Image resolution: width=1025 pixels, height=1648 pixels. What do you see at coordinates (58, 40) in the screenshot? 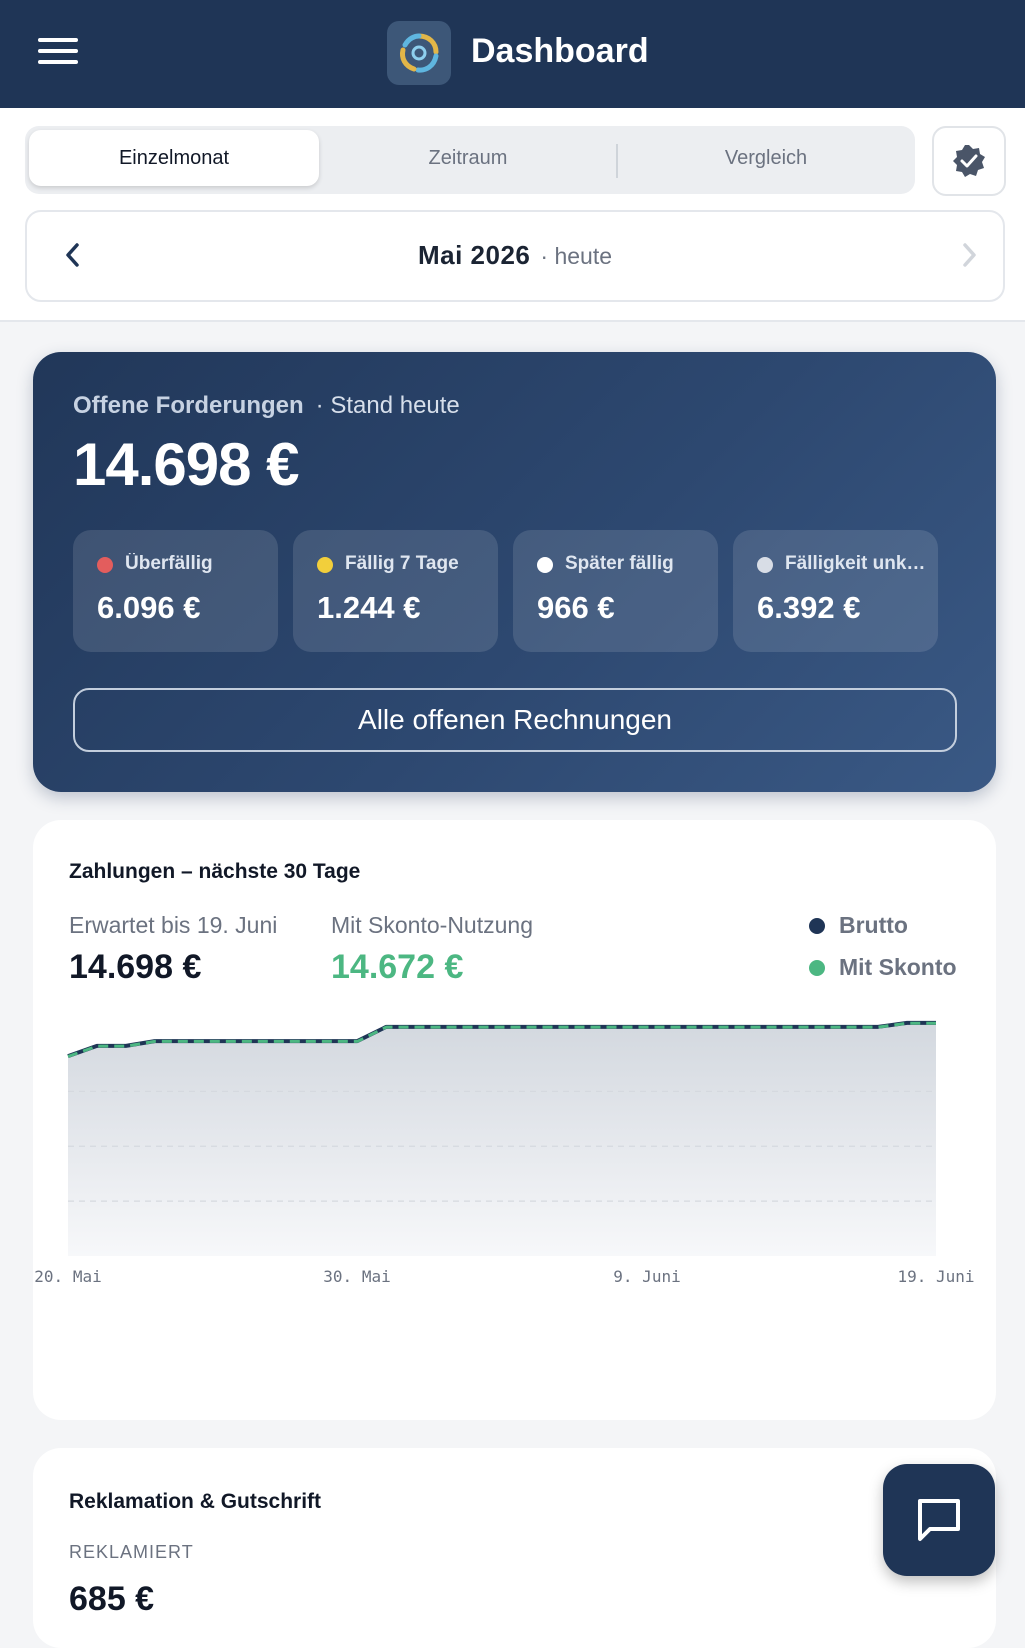
I see `hamburger-icon` at bounding box center [58, 40].